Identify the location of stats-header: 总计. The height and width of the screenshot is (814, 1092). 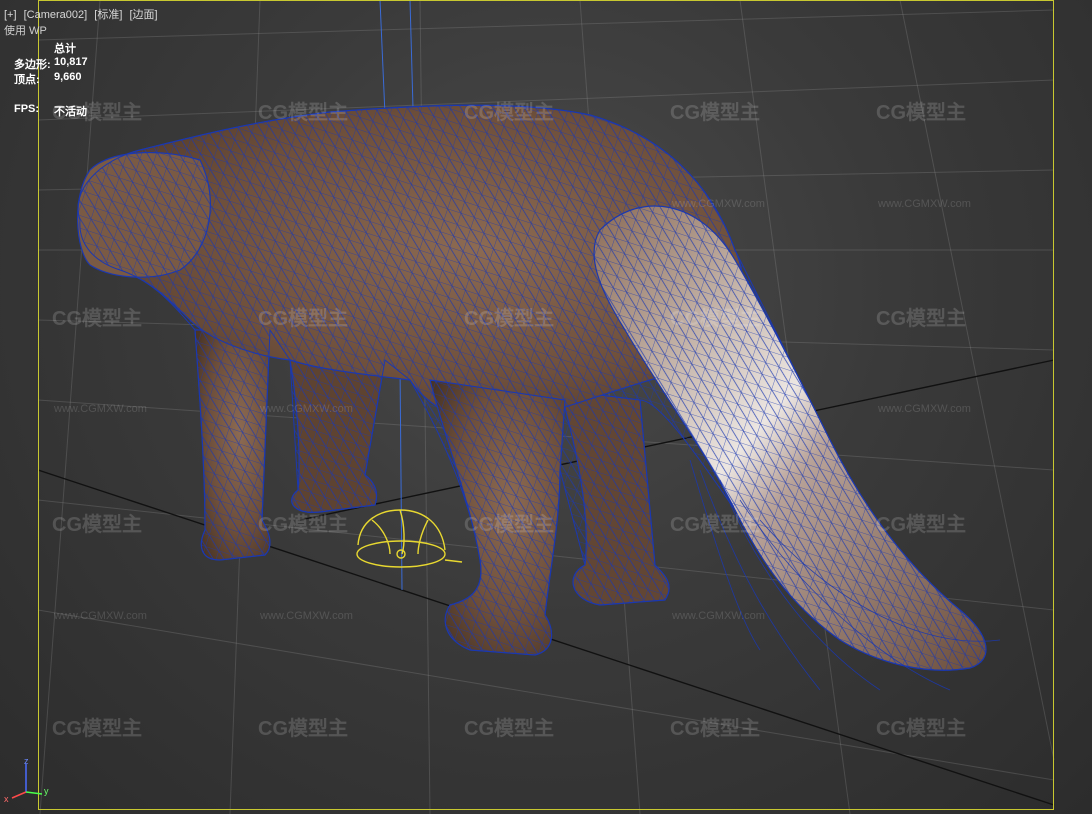
(65, 49).